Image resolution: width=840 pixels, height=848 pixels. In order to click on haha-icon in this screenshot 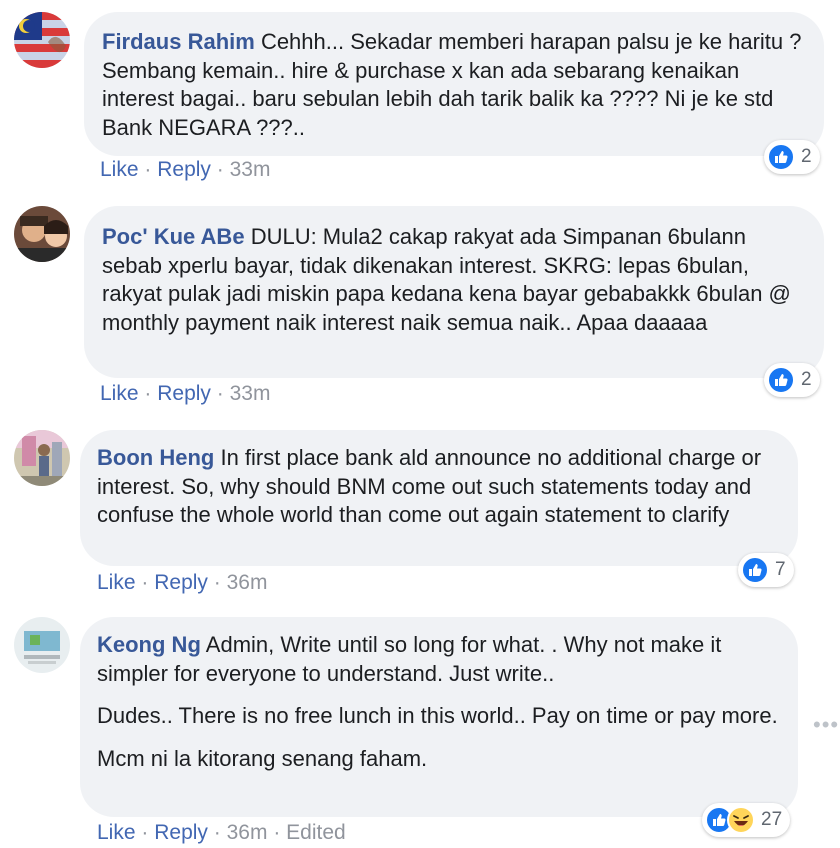, I will do `click(741, 820)`.